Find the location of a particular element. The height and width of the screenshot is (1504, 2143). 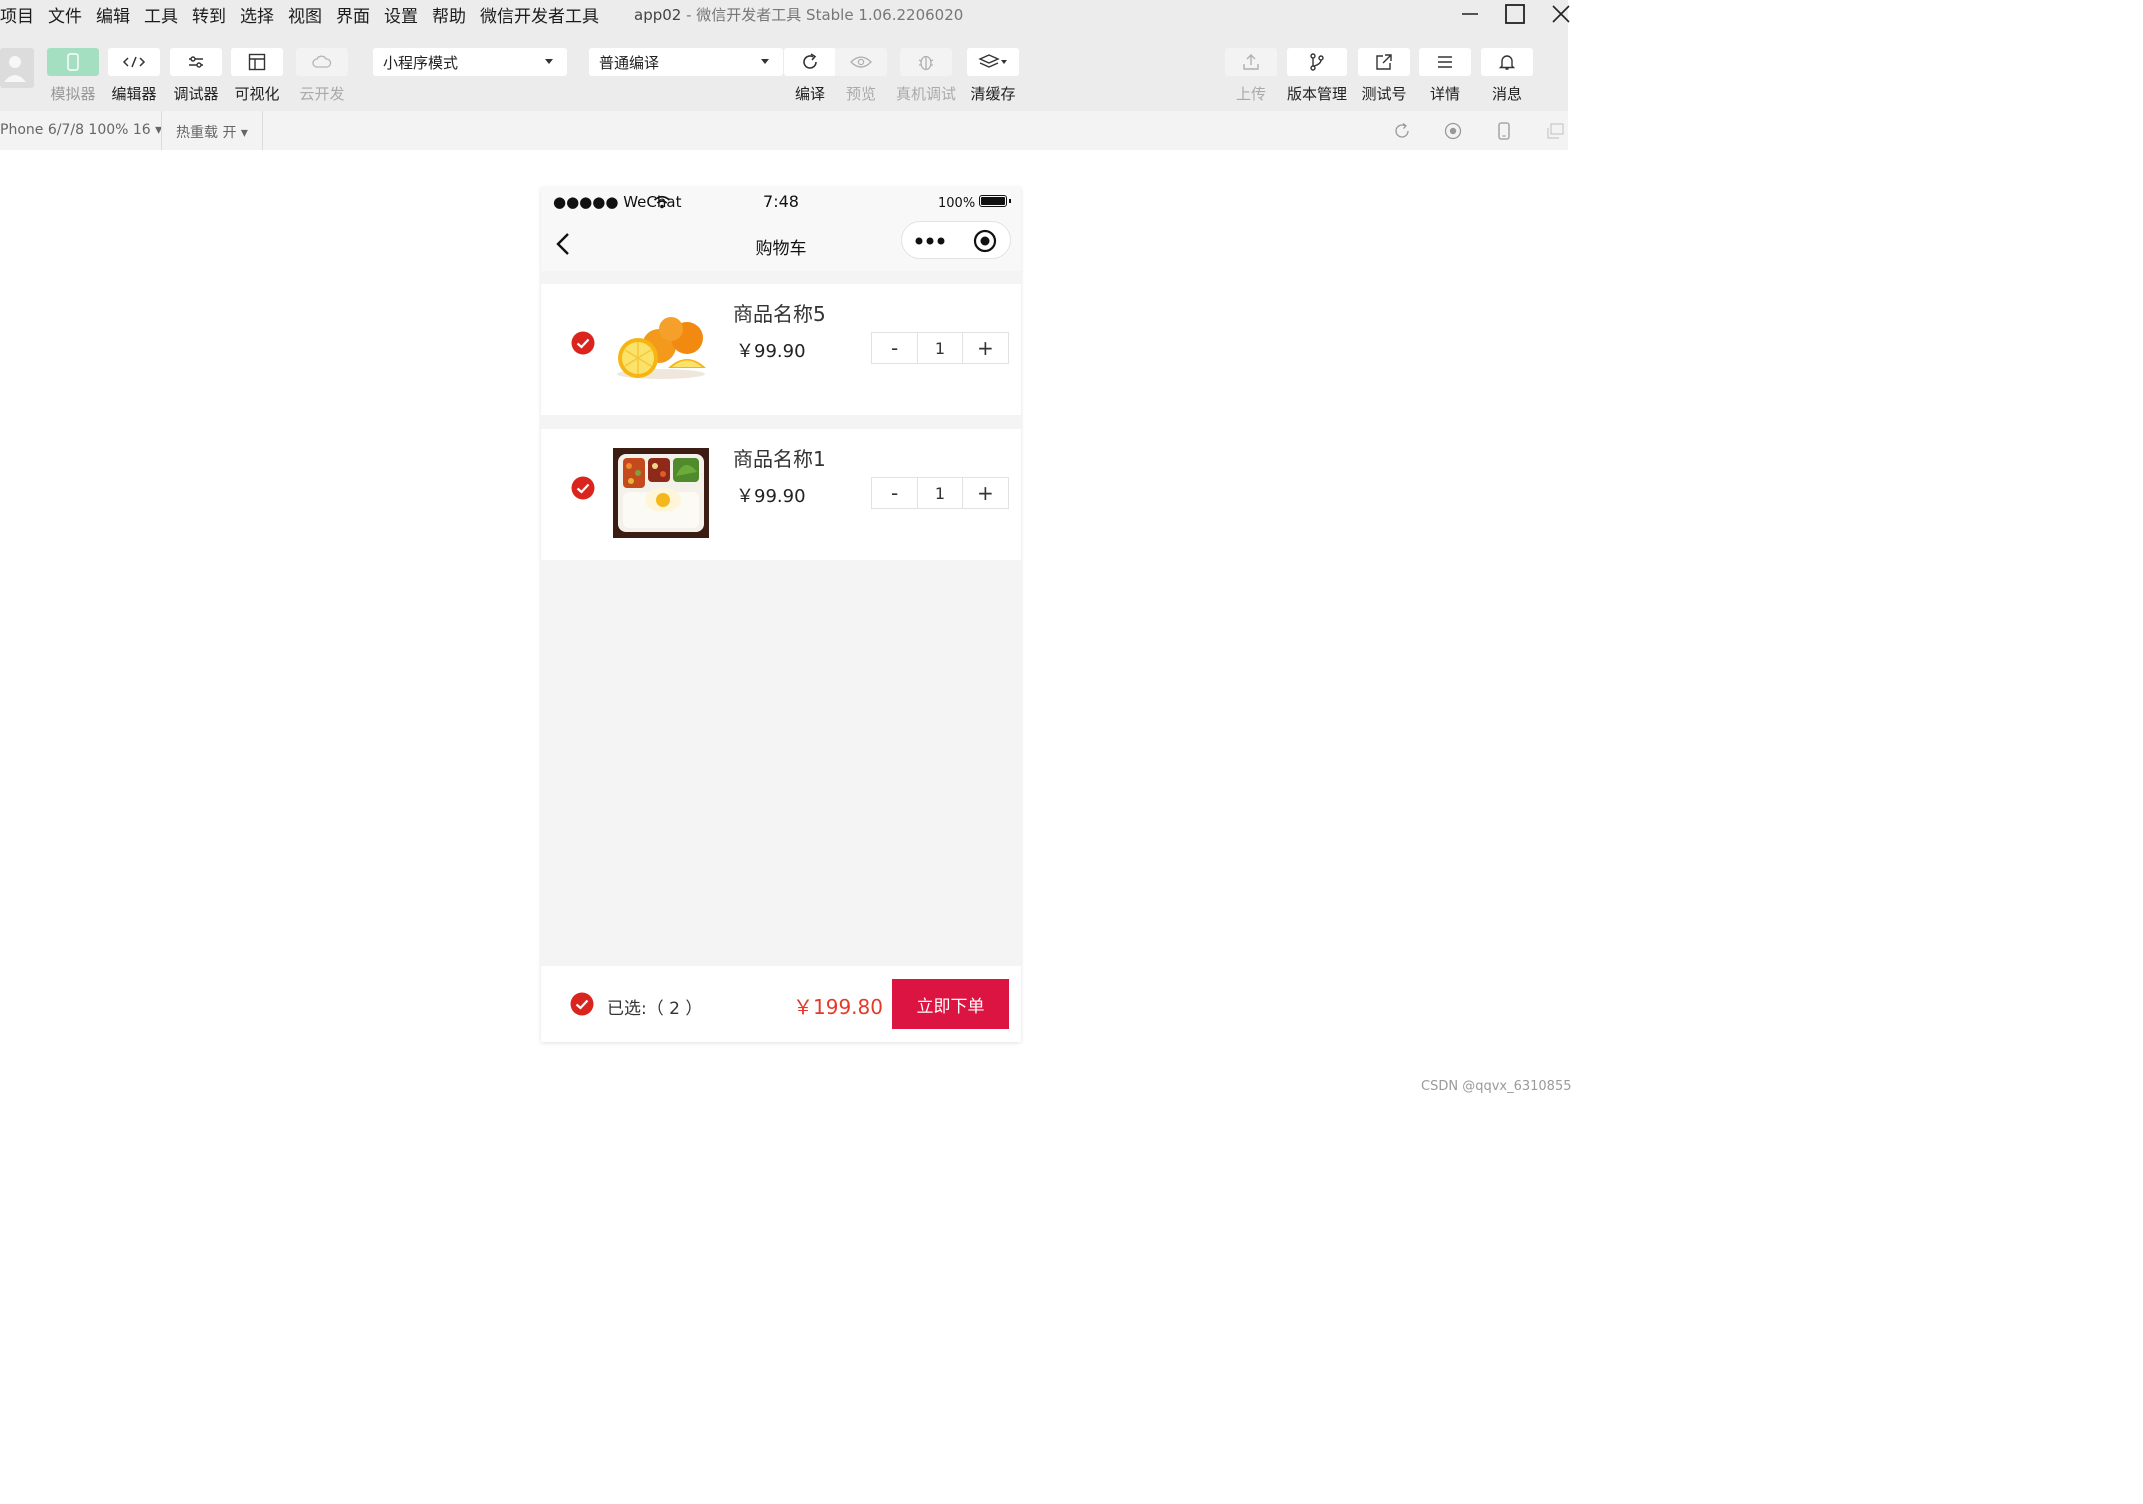

window-title-sep: - is located at coordinates (689, 15).